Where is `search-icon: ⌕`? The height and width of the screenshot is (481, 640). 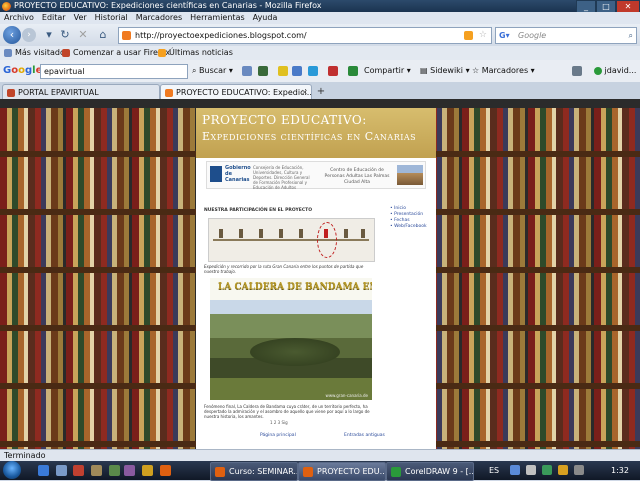 search-icon: ⌕ is located at coordinates (631, 35).